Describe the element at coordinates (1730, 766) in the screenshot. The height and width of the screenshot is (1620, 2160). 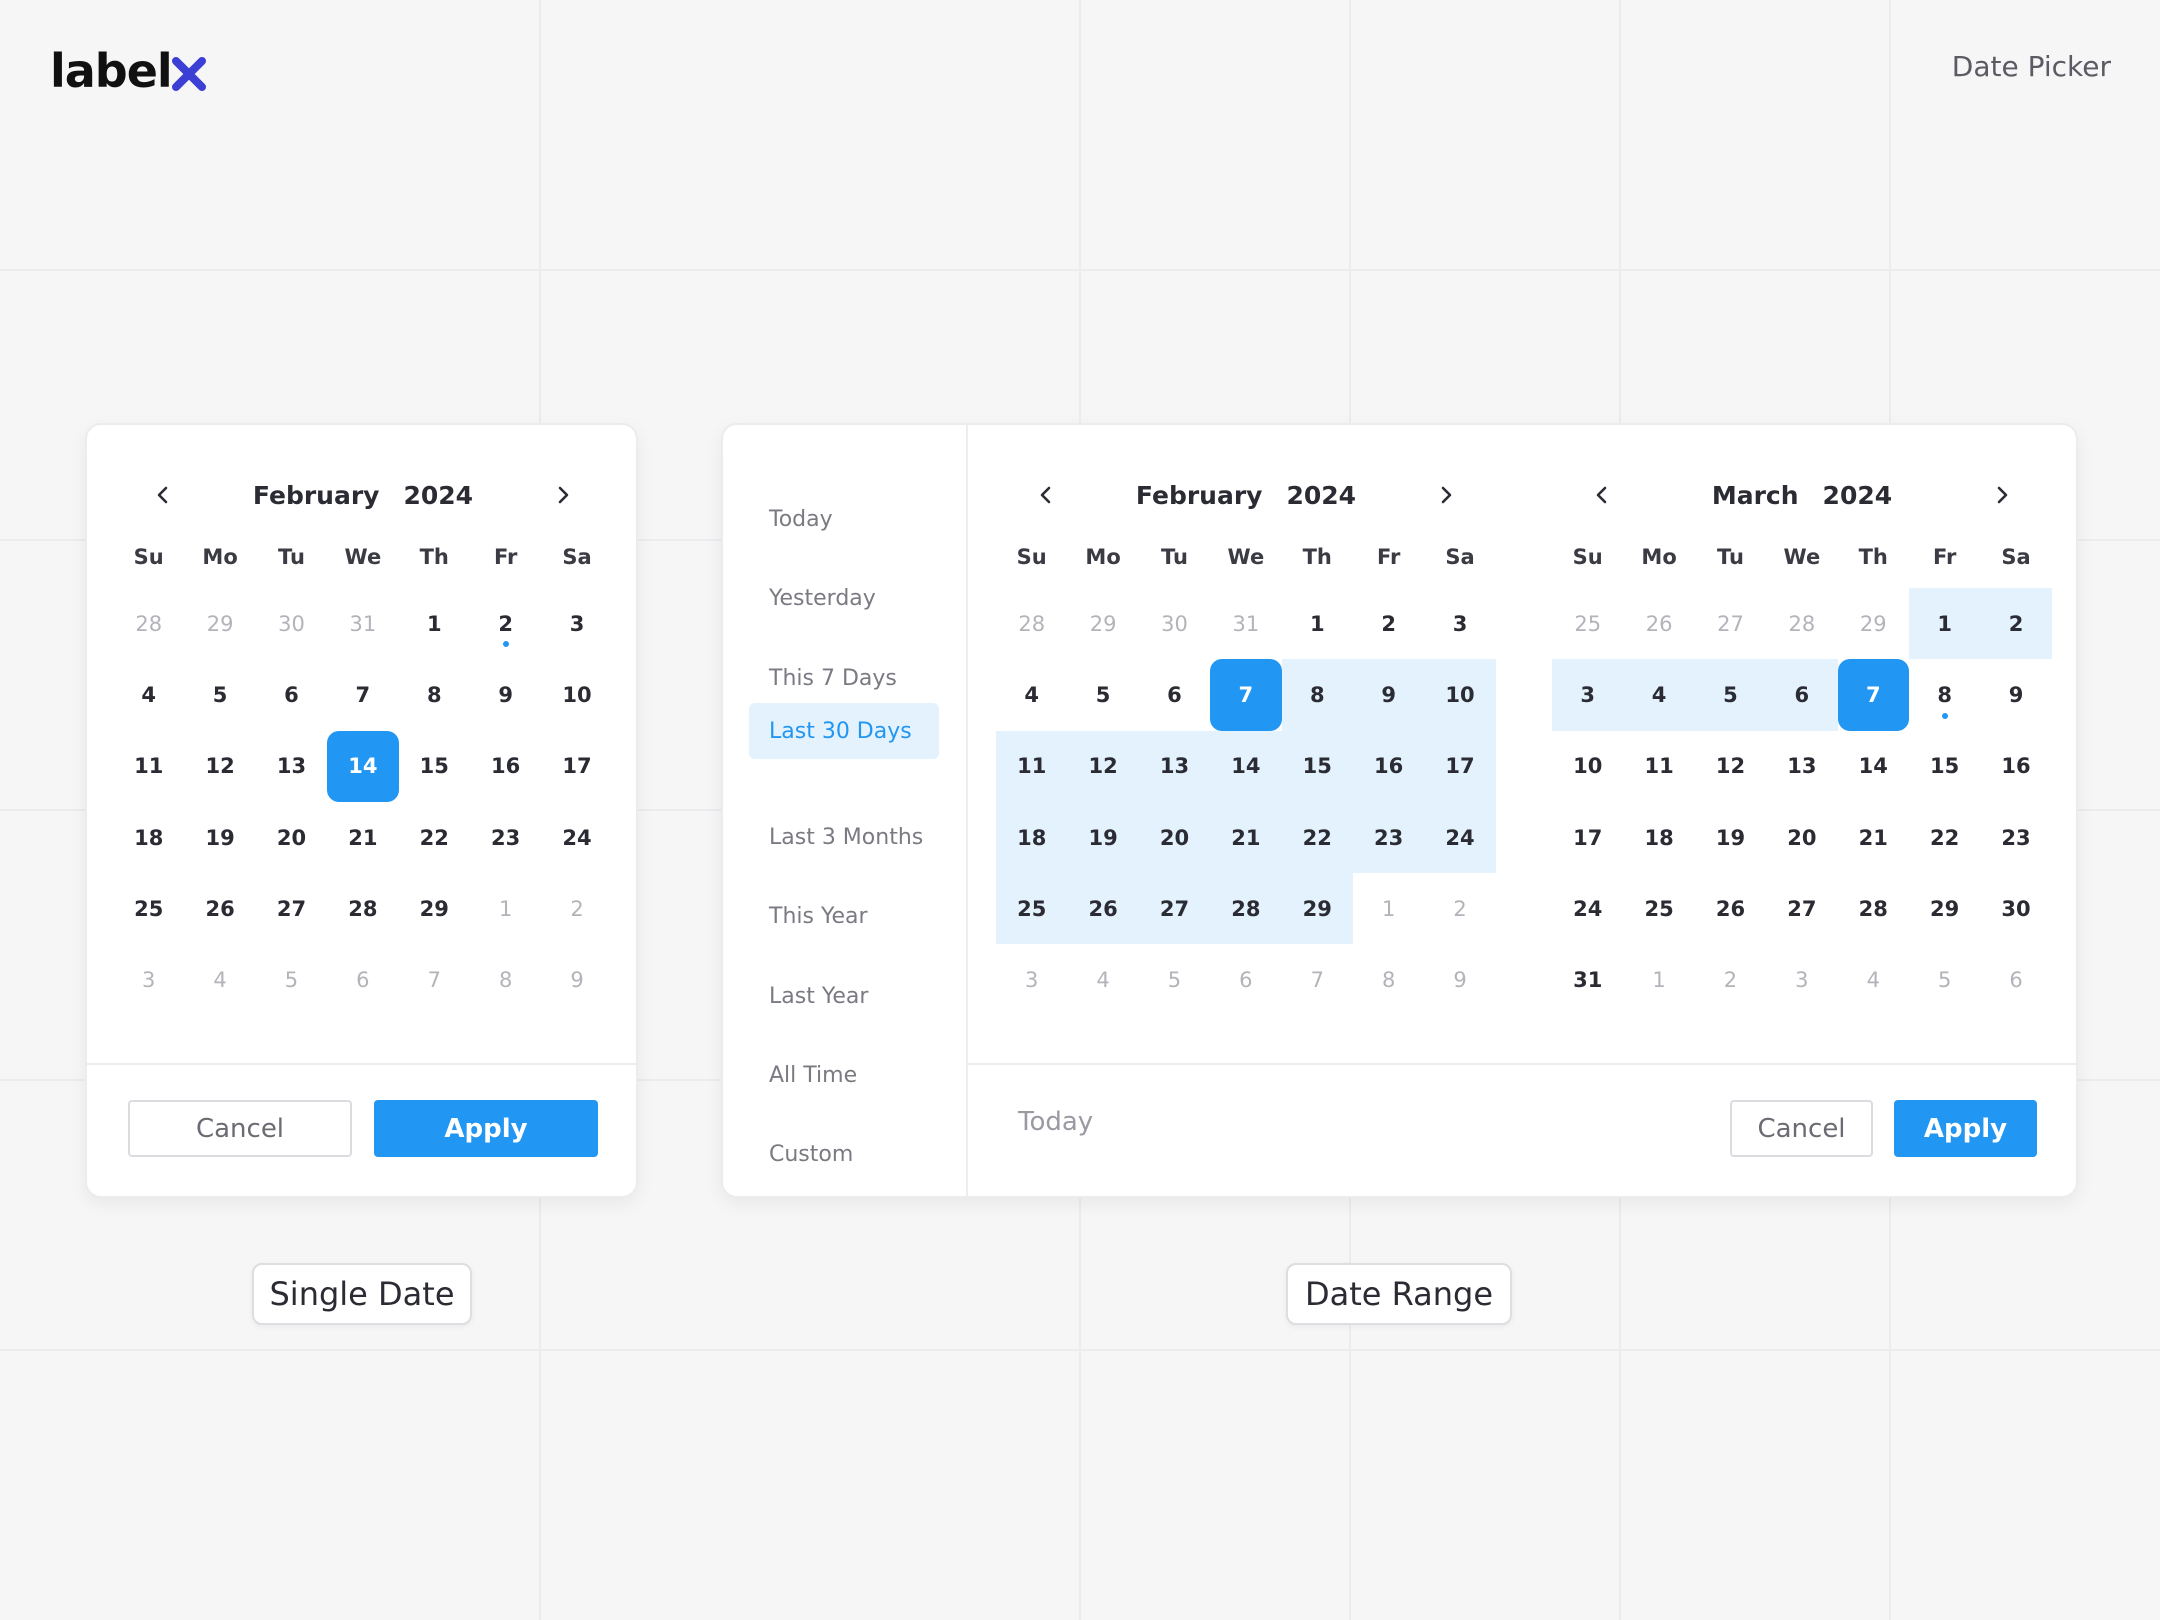
I see `day-cell: 12` at that location.